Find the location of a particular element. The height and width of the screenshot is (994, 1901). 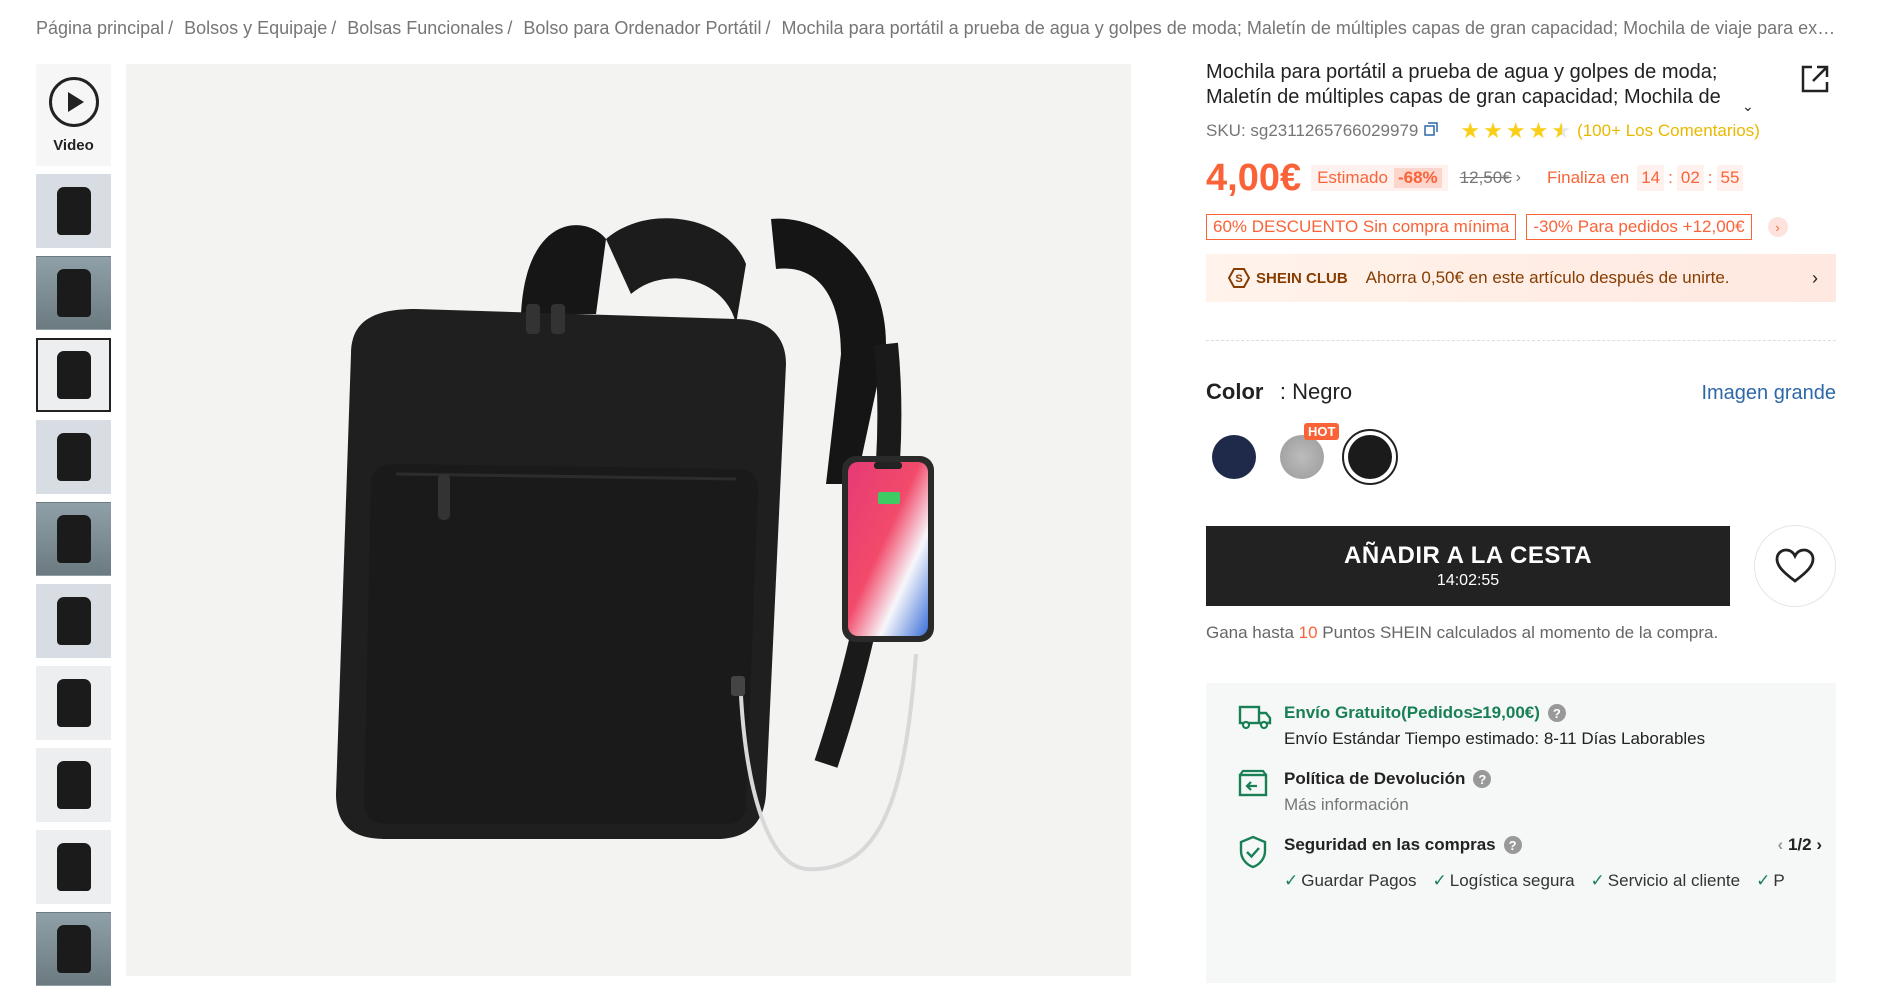

heart-icon is located at coordinates (1795, 565).